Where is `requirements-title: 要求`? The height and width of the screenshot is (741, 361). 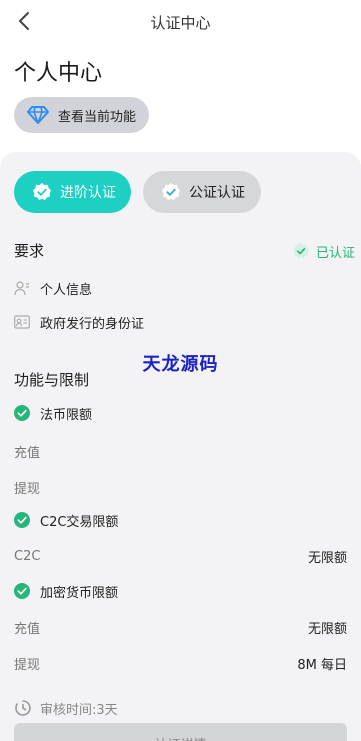
requirements-title: 要求 is located at coordinates (29, 251).